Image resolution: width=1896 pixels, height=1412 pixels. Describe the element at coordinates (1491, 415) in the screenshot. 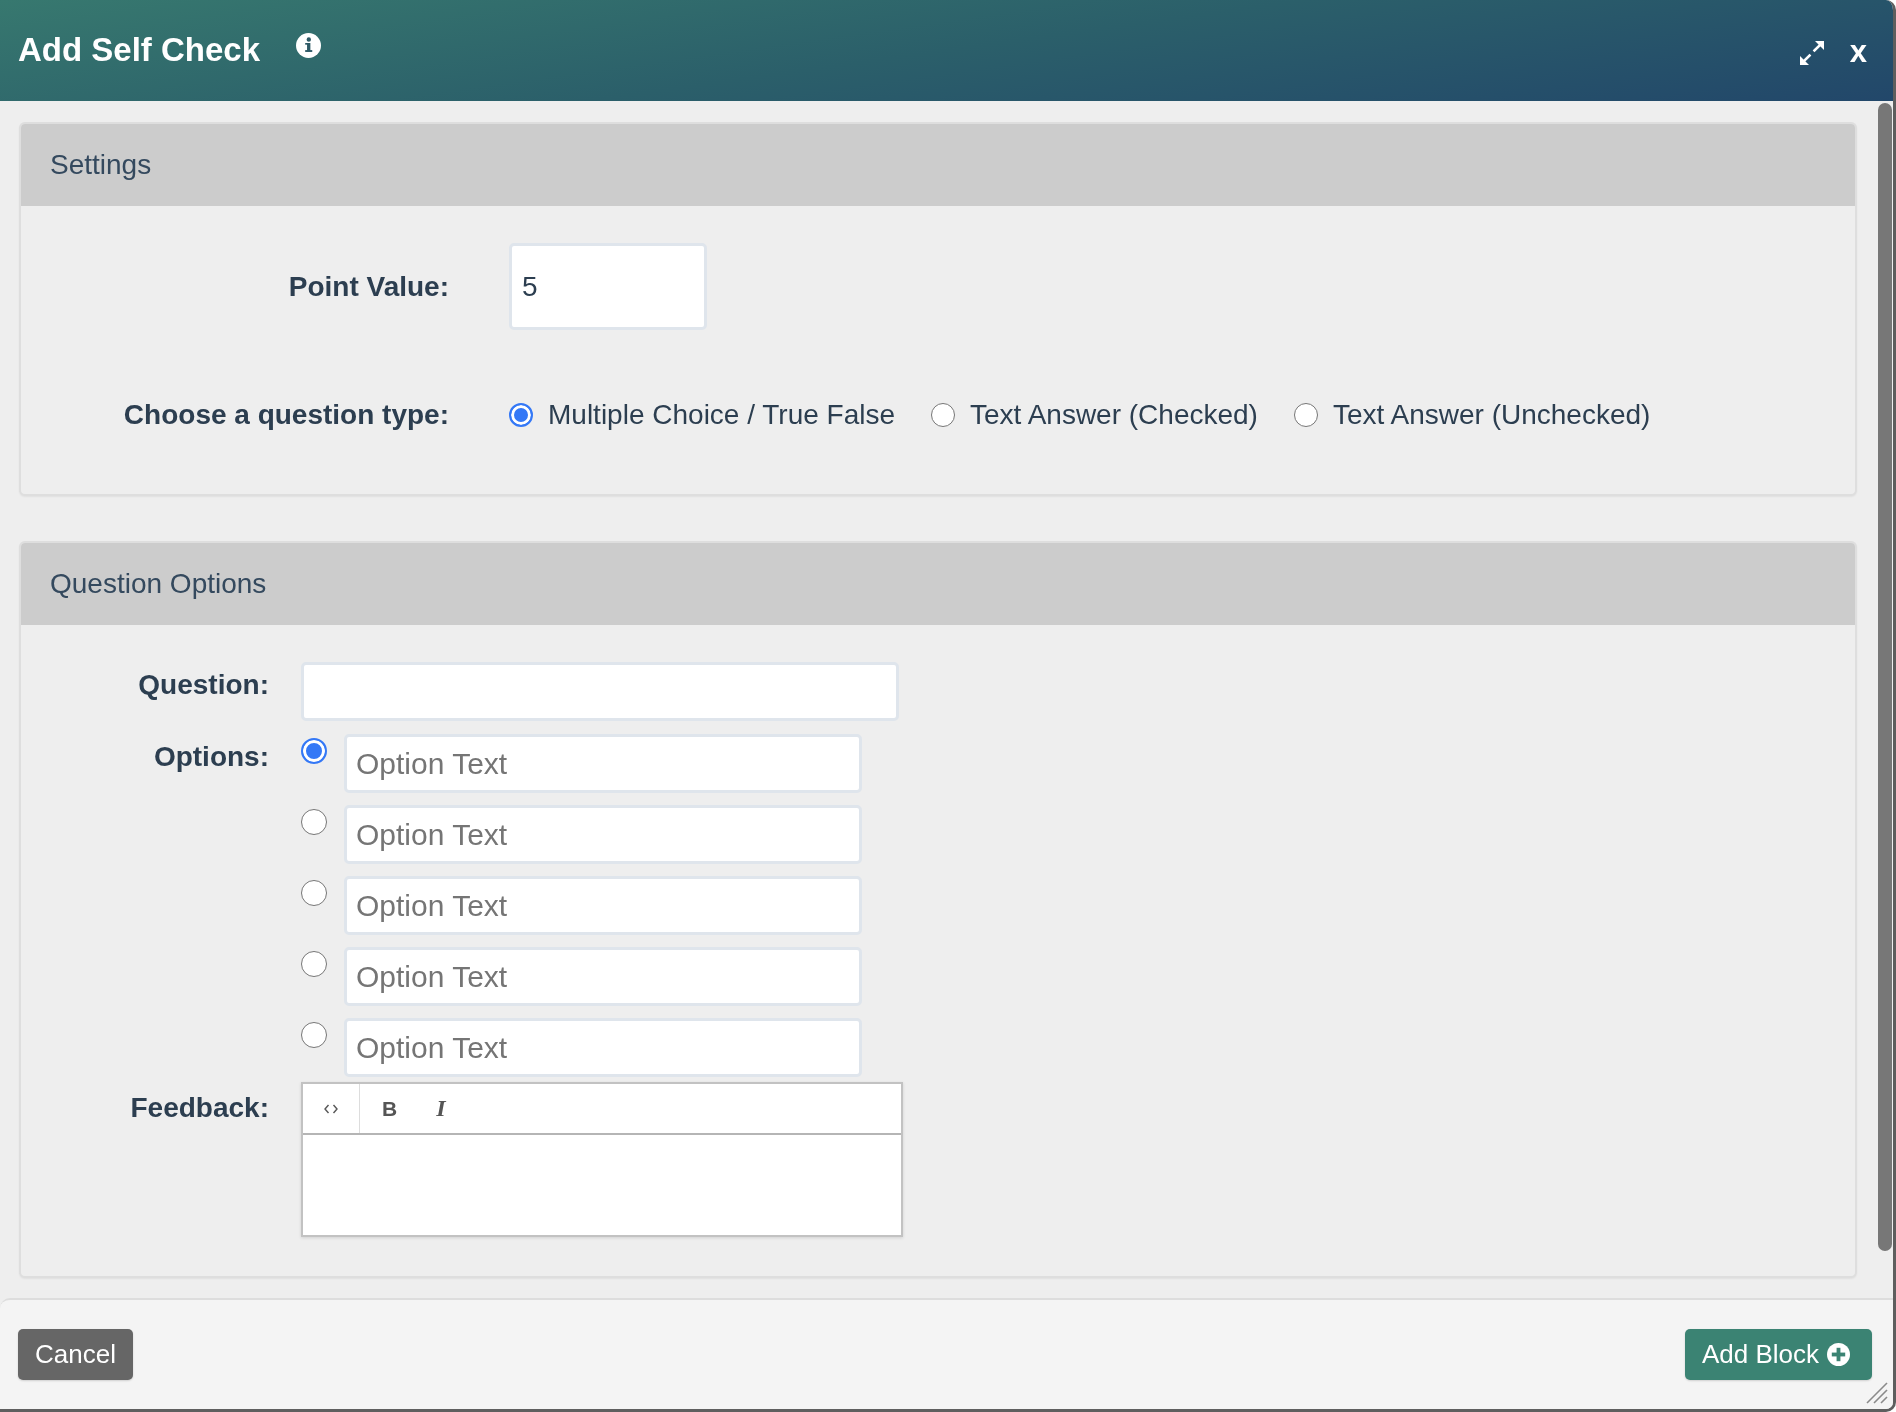

I see `radio-label: Text Answer (Unchecked)` at that location.